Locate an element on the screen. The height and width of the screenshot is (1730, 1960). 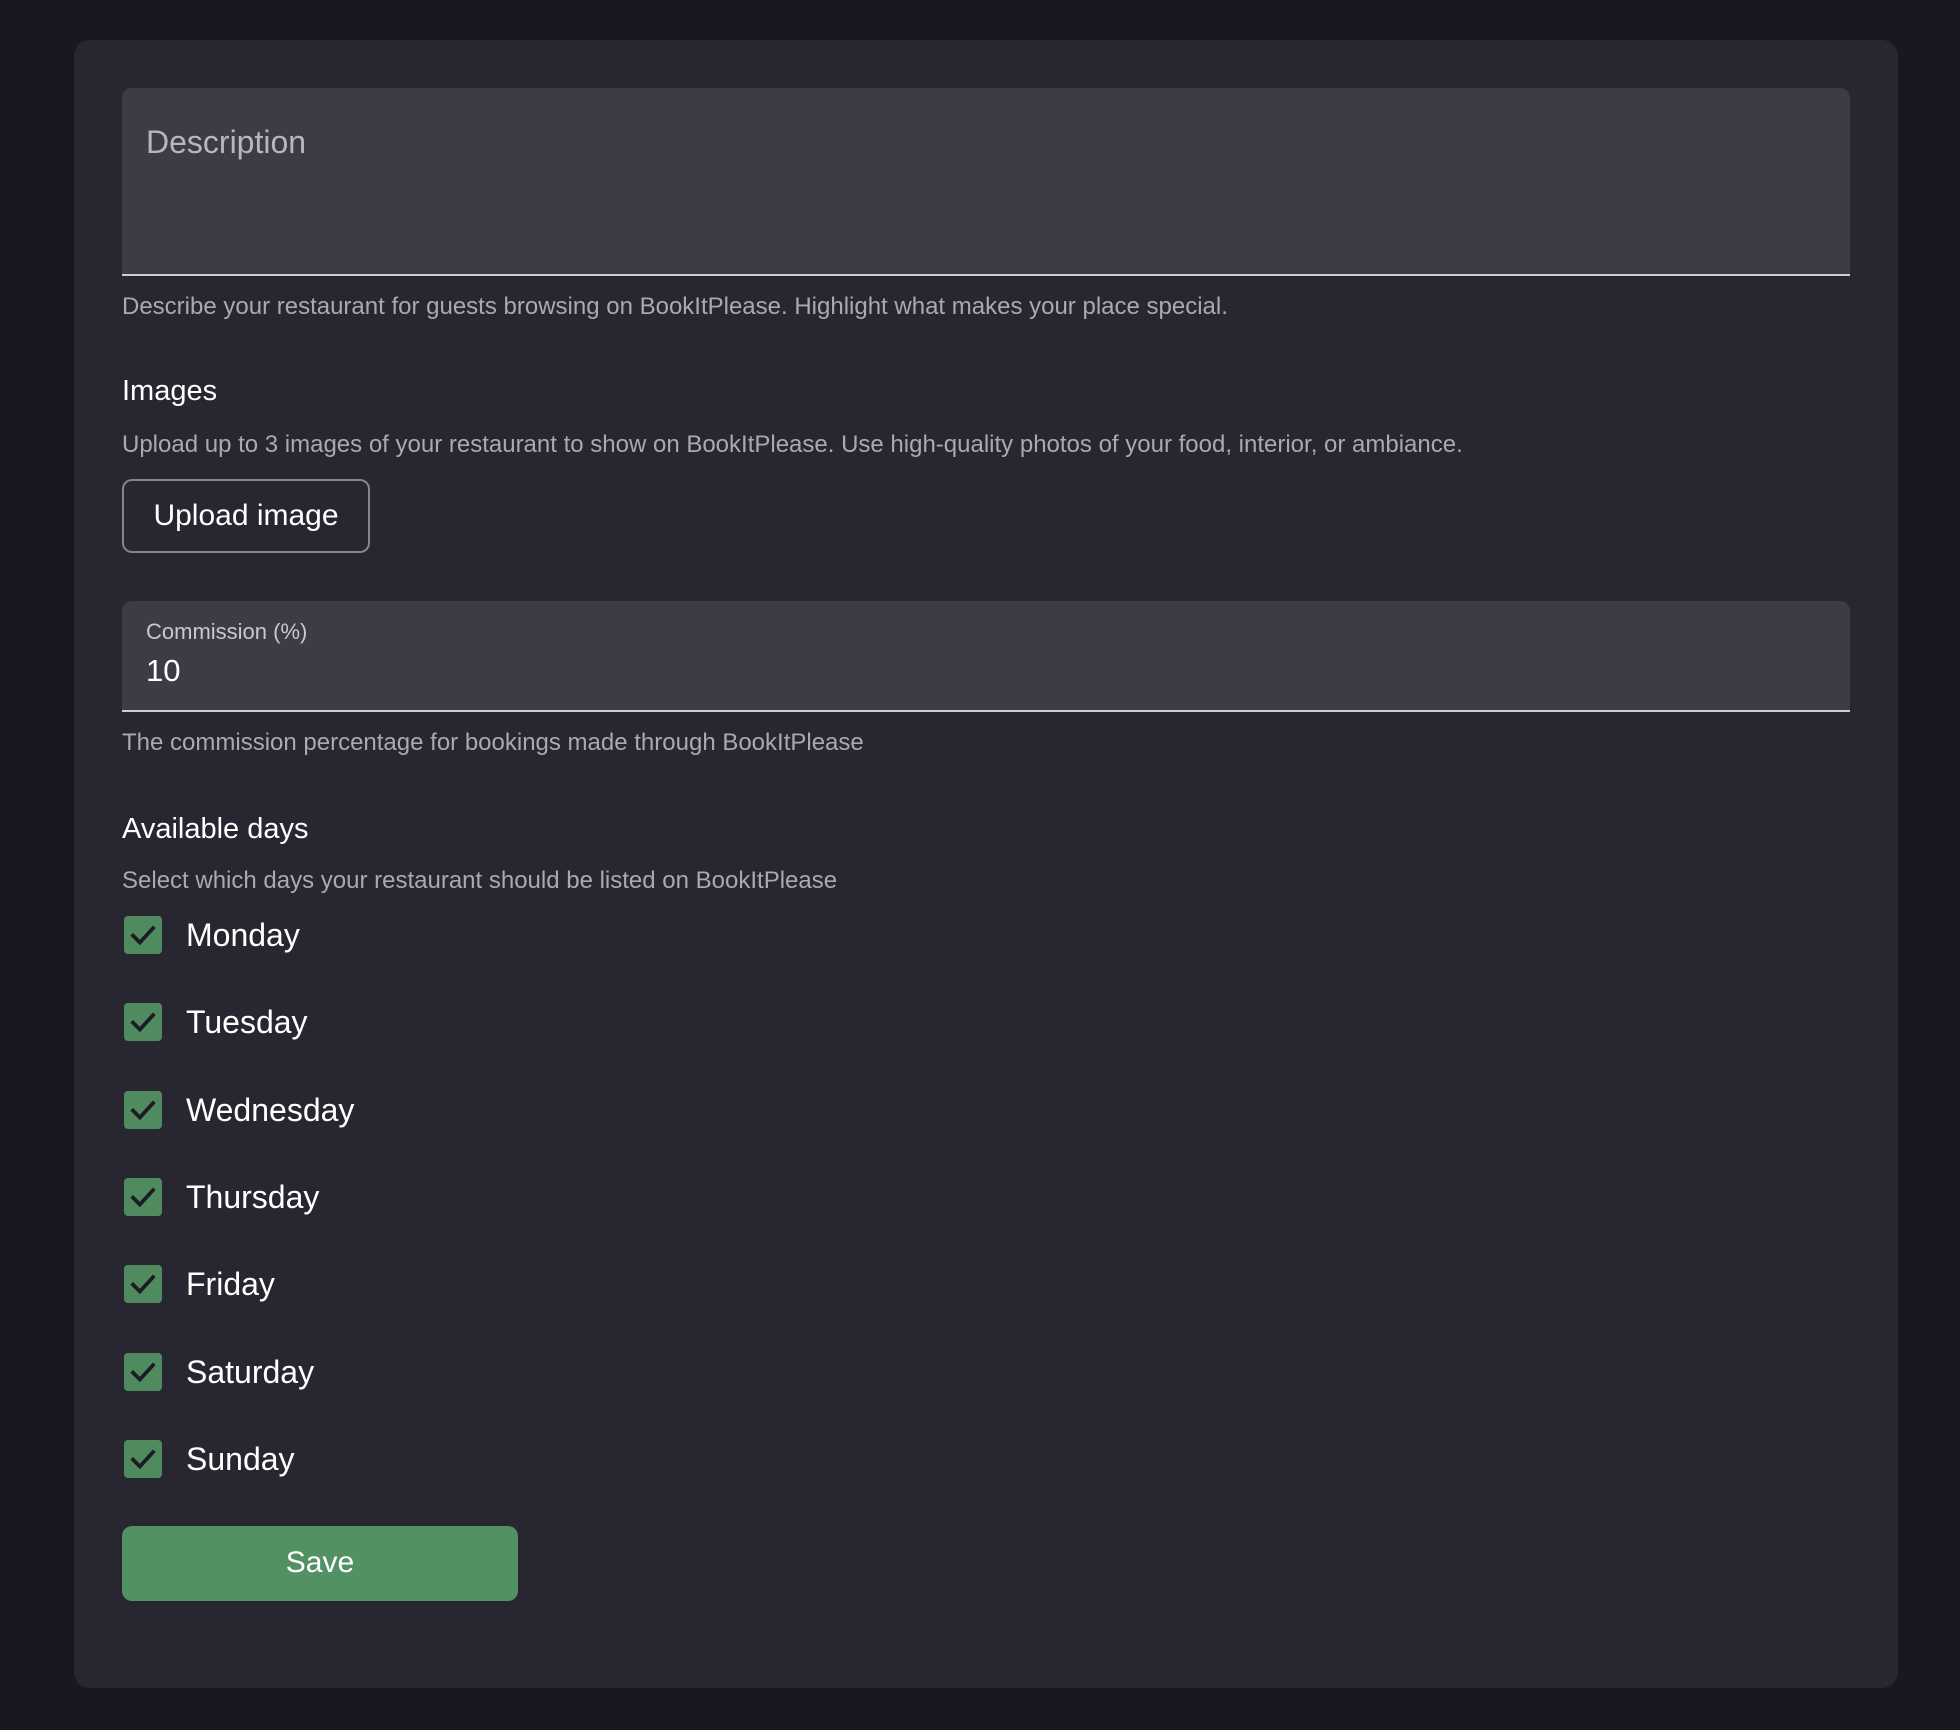
images-section-title: Images is located at coordinates (170, 390).